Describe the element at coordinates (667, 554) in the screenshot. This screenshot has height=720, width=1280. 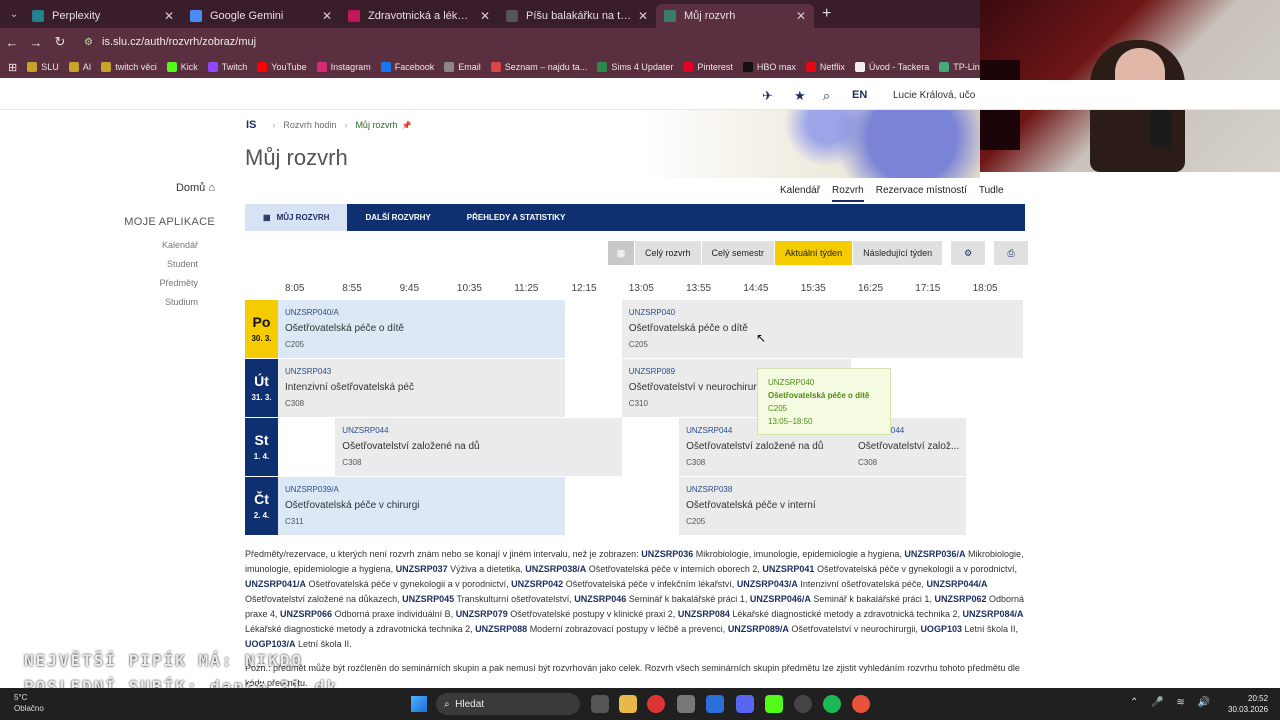
I see `course-code-link: UNZSRP036` at that location.